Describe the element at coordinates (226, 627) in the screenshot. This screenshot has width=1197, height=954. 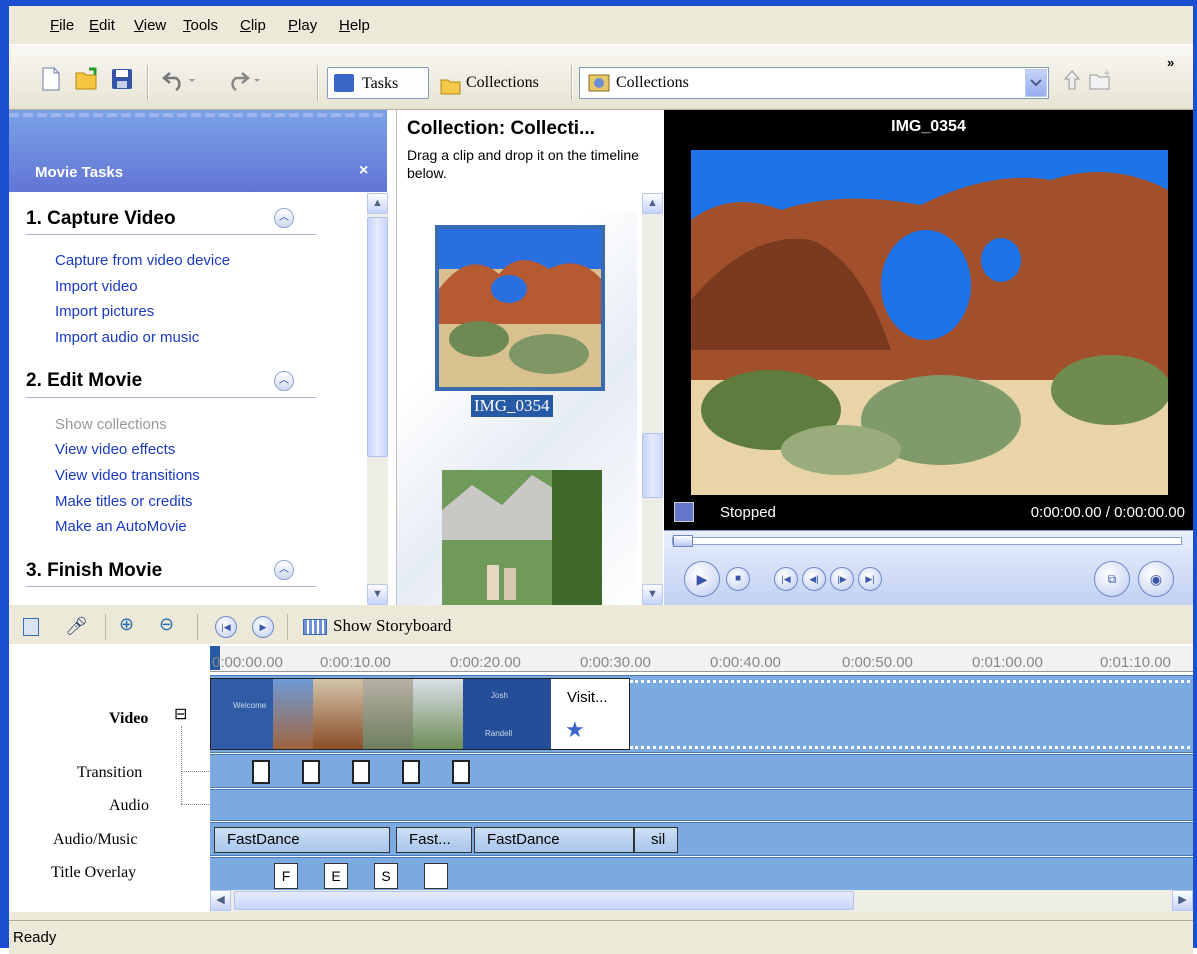
I see `rewind-timeline-icon: |◀` at that location.